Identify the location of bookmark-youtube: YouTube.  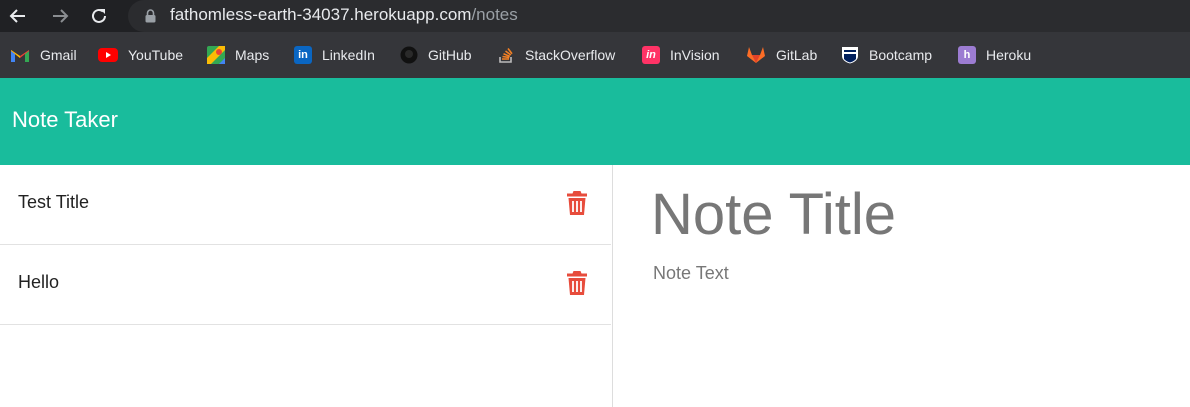
(140, 55).